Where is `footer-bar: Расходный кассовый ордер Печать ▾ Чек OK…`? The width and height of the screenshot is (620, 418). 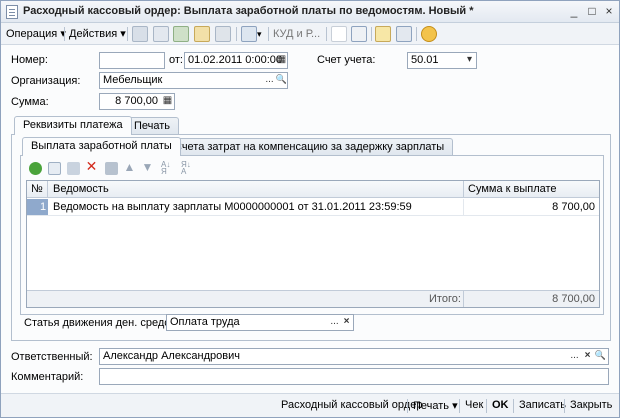 footer-bar: Расходный кассовый ордер Печать ▾ Чек OK… is located at coordinates (310, 405).